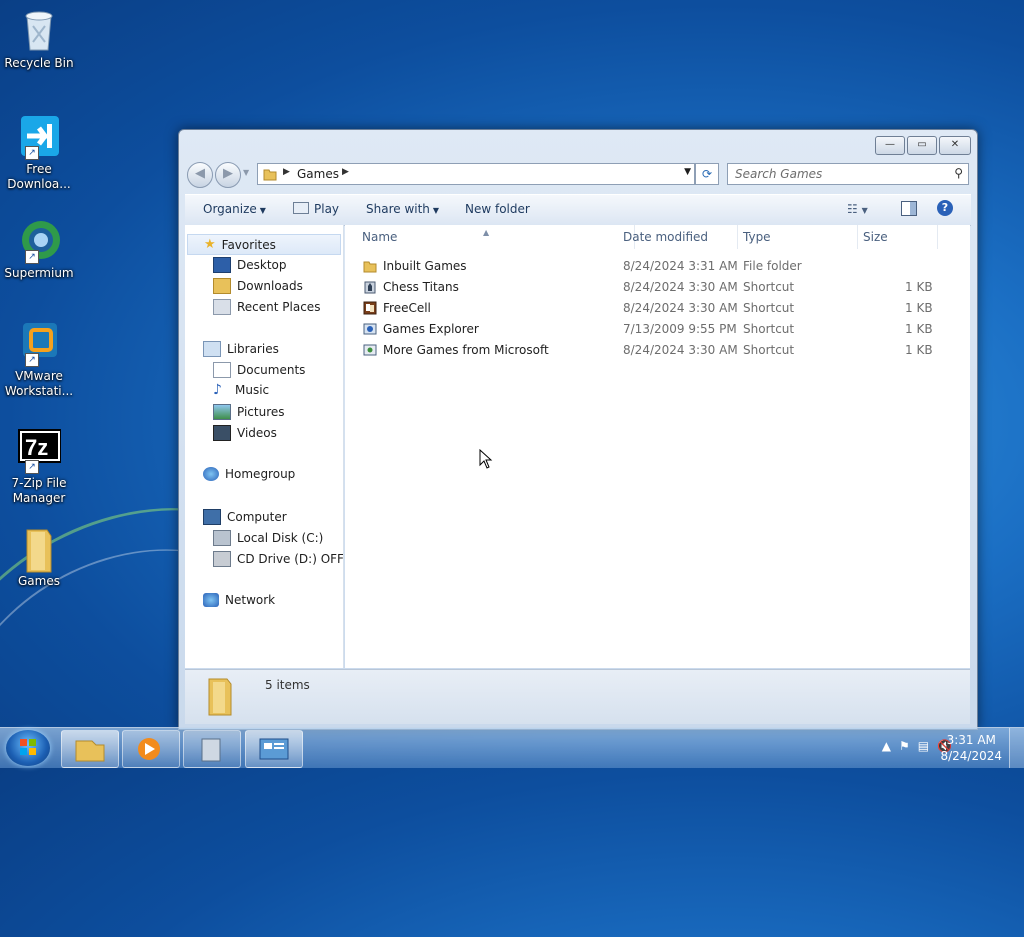  I want to click on column-header-type: Type, so click(797, 237).